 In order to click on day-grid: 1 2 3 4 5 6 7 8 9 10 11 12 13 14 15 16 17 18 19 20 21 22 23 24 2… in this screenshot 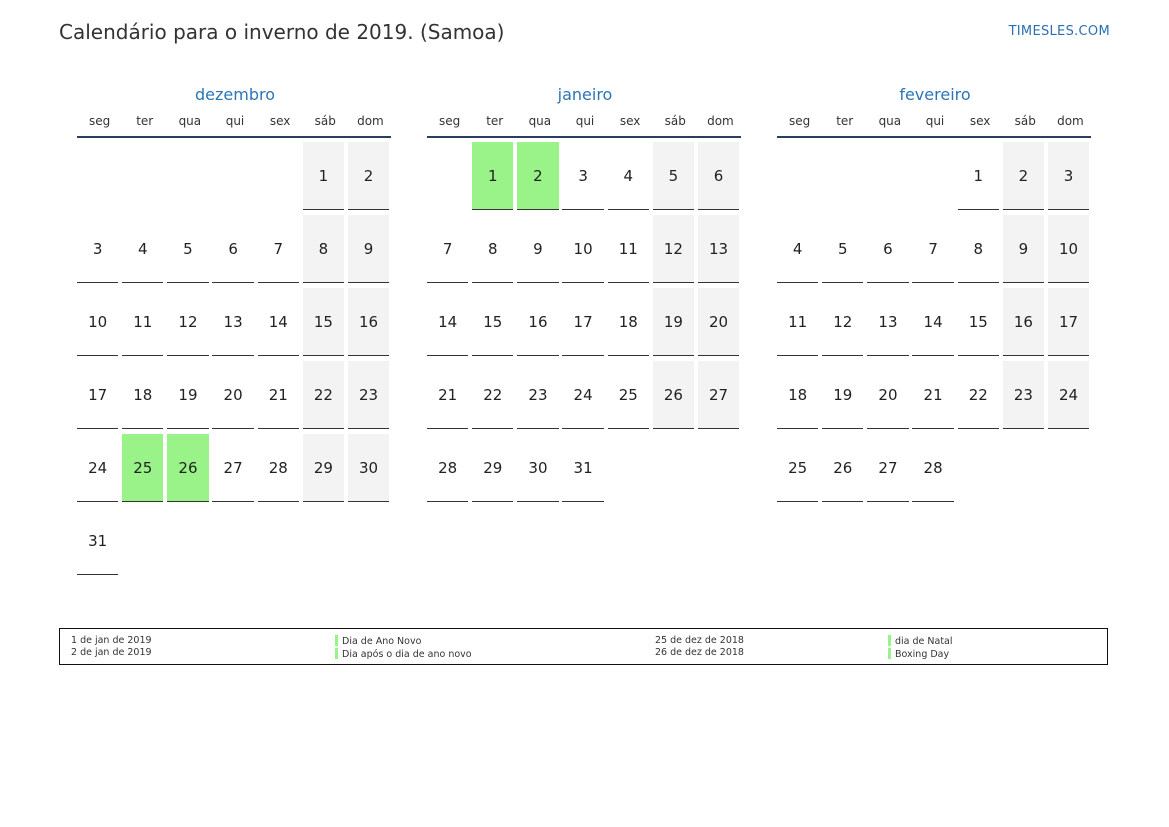, I will do `click(935, 324)`.